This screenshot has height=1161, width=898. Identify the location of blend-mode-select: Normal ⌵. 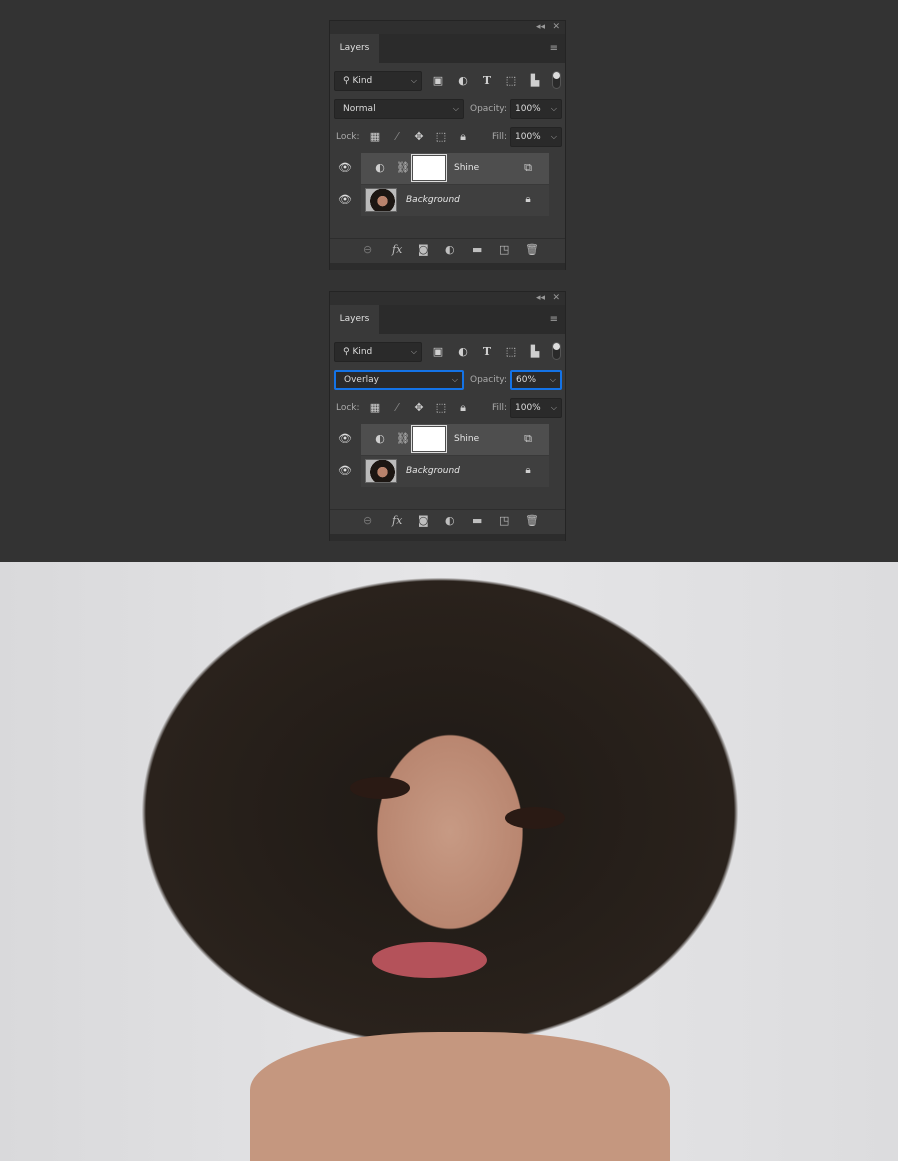
(399, 109).